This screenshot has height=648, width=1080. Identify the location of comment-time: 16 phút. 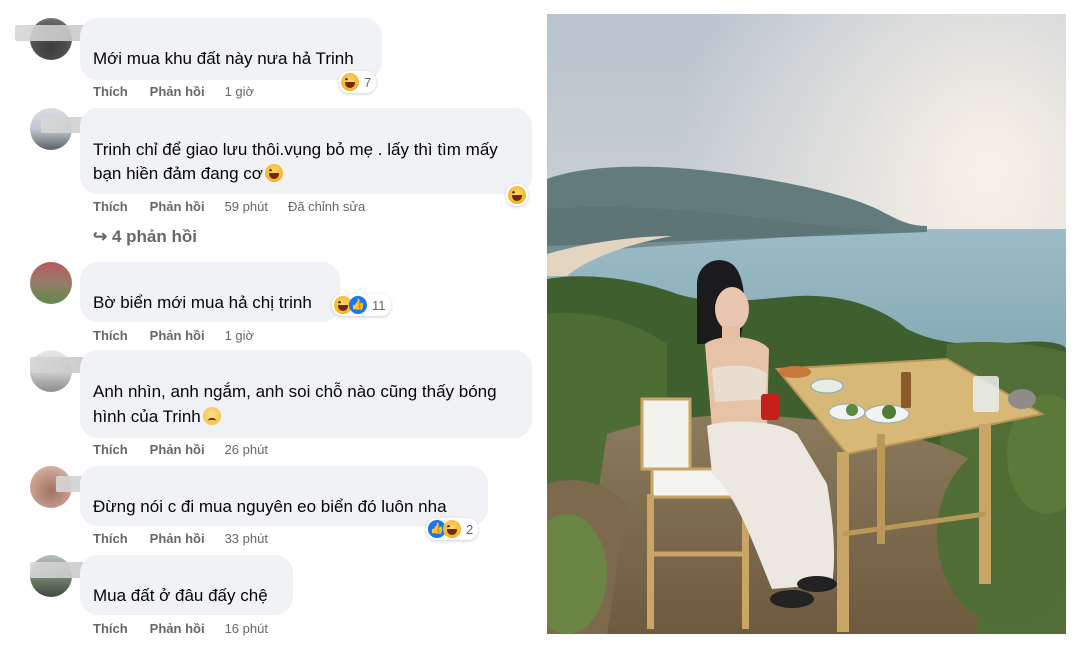
(246, 628).